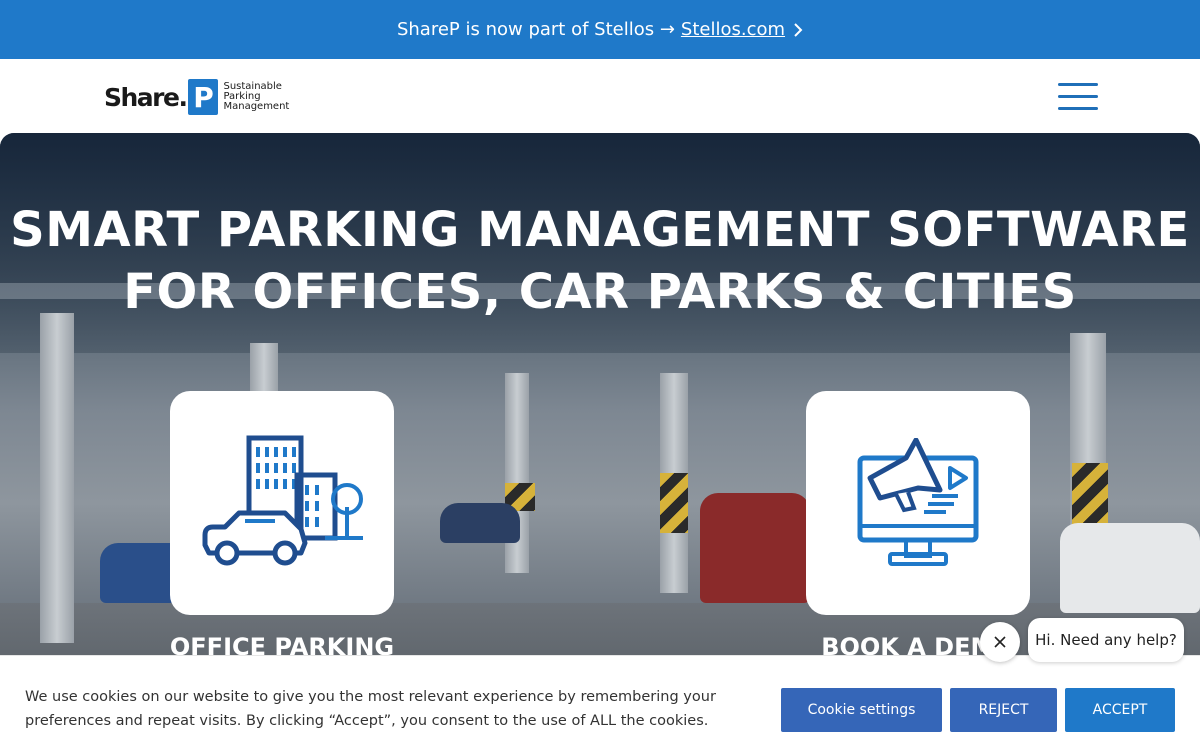  Describe the element at coordinates (733, 29) in the screenshot. I see `stellos-link: Stellos.com` at that location.